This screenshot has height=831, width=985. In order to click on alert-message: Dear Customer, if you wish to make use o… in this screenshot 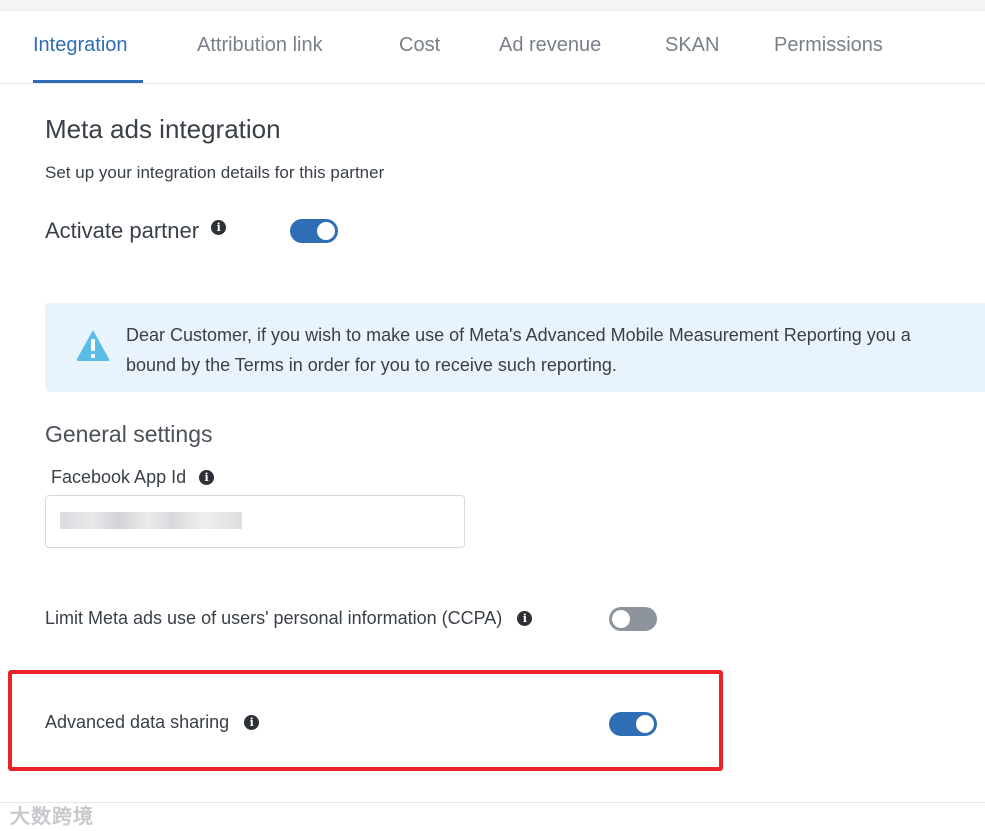, I will do `click(555, 350)`.